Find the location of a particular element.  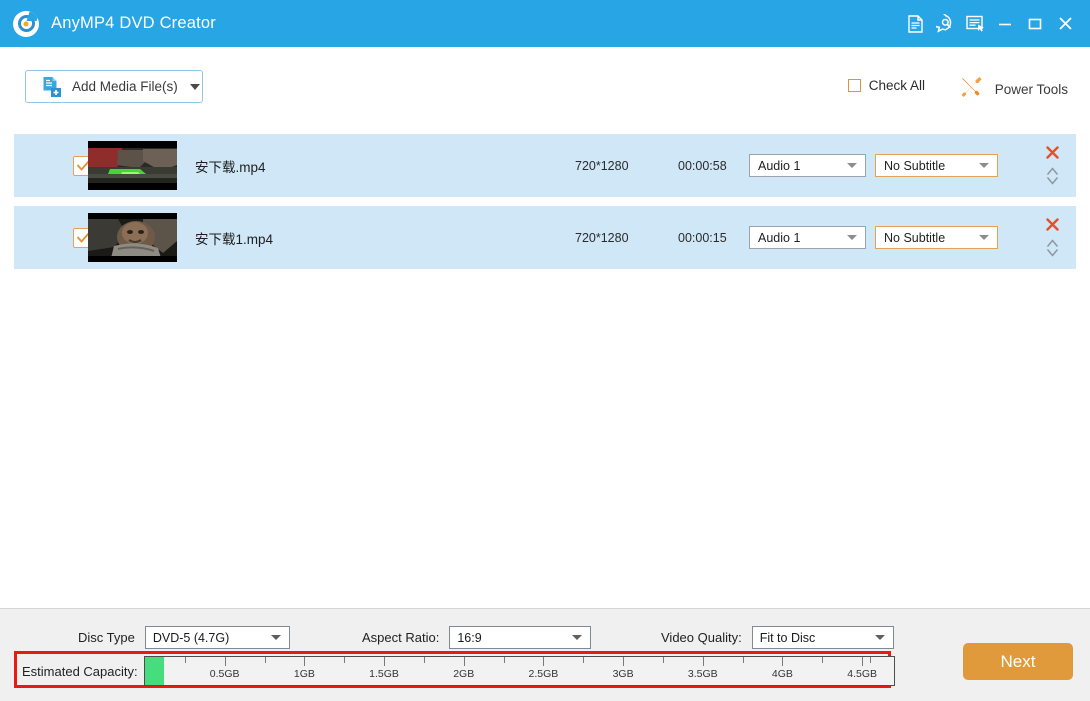

add-media-files-button: Add Media File(s) is located at coordinates (114, 86).